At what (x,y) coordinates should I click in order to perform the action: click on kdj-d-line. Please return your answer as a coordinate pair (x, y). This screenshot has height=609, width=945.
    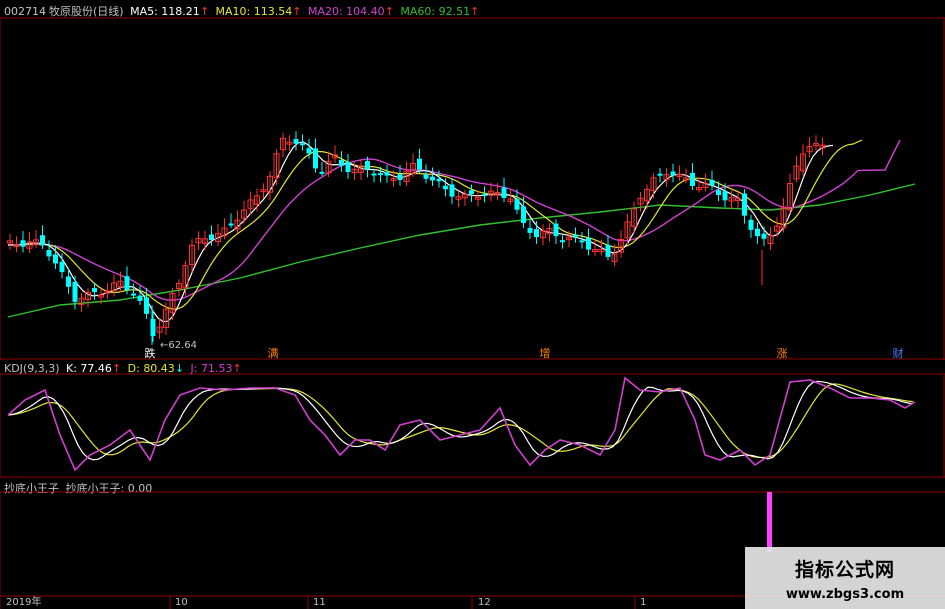
    Looking at the image, I should click on (460, 421).